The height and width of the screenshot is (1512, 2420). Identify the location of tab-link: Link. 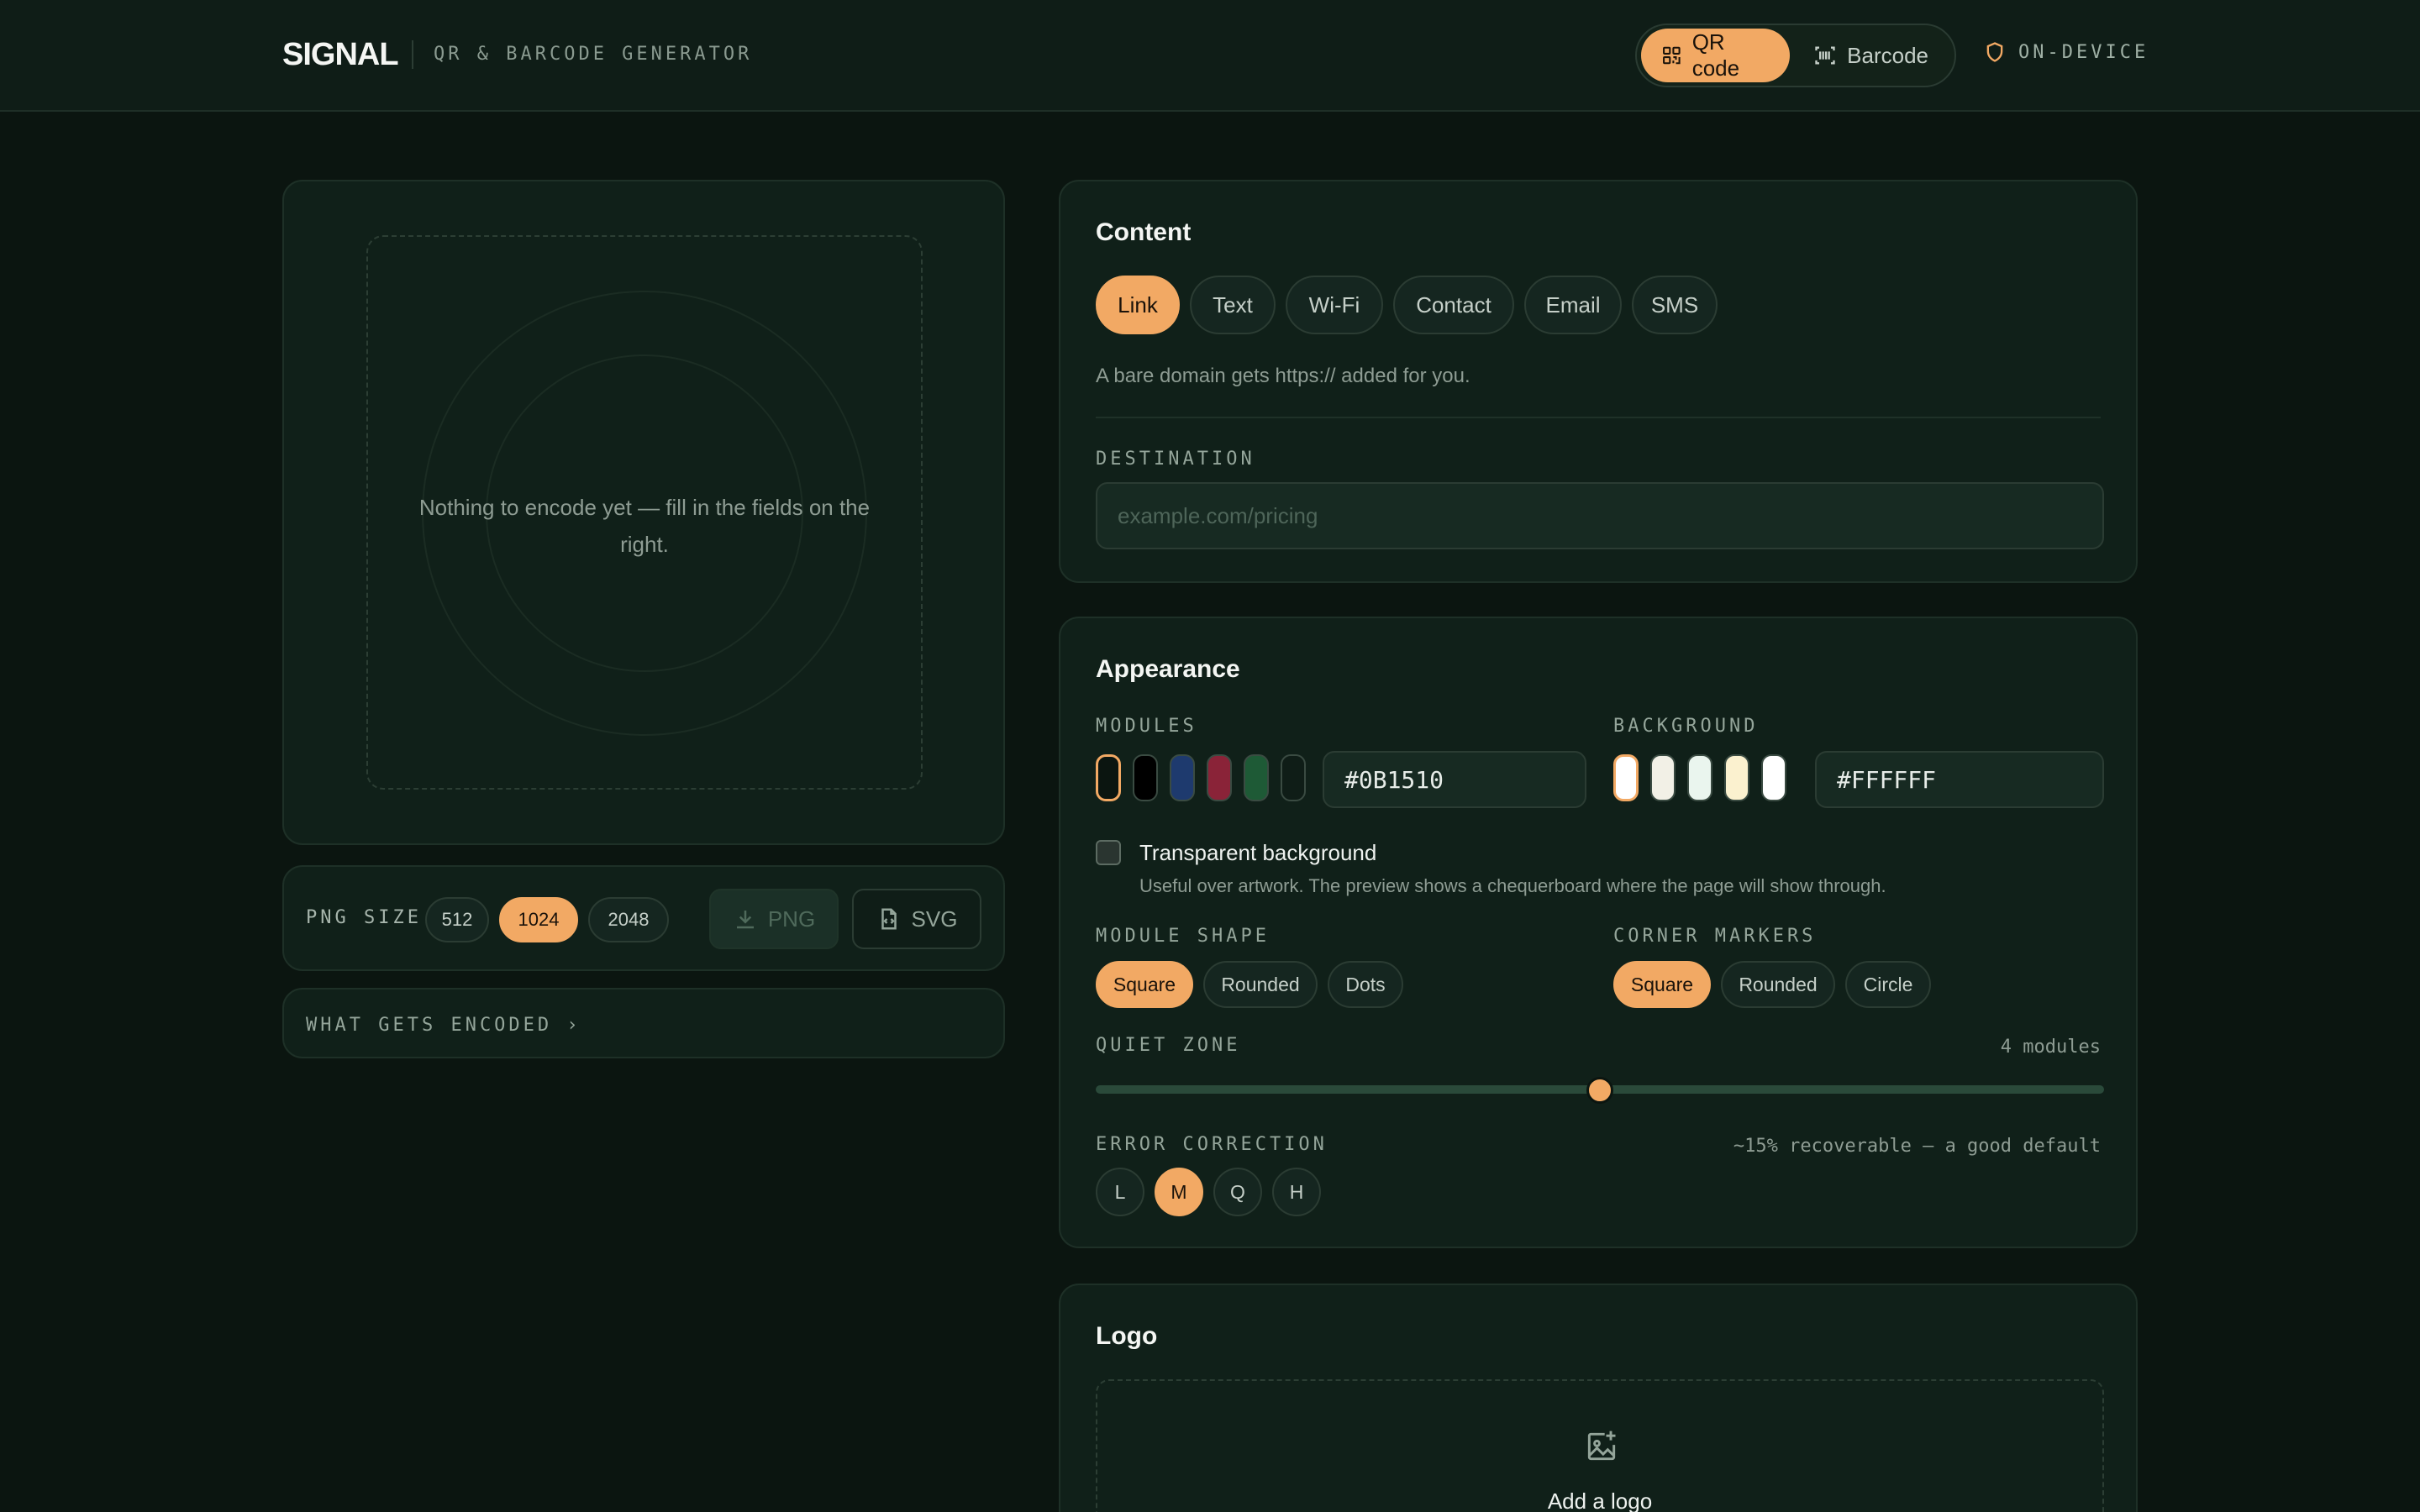
(1138, 305).